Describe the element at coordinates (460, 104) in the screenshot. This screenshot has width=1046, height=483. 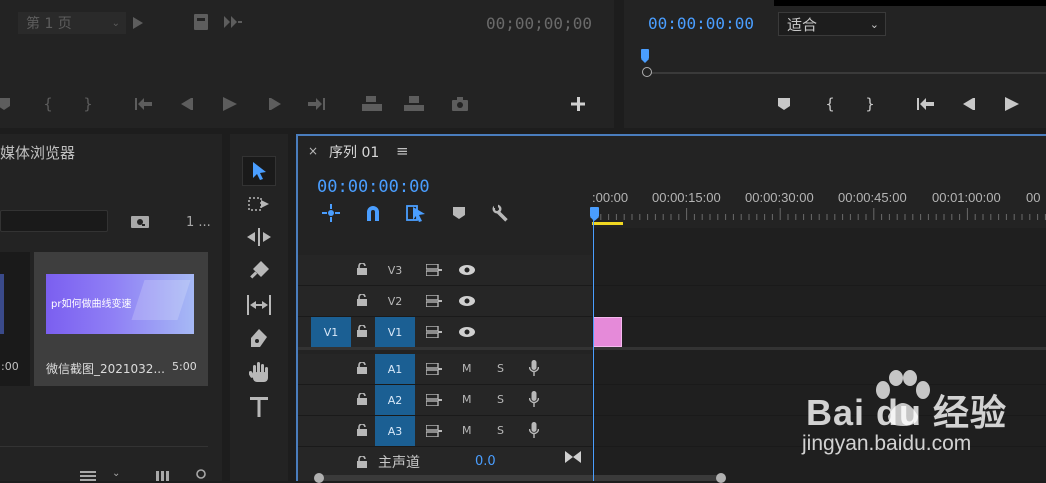
I see `camera-icon` at that location.